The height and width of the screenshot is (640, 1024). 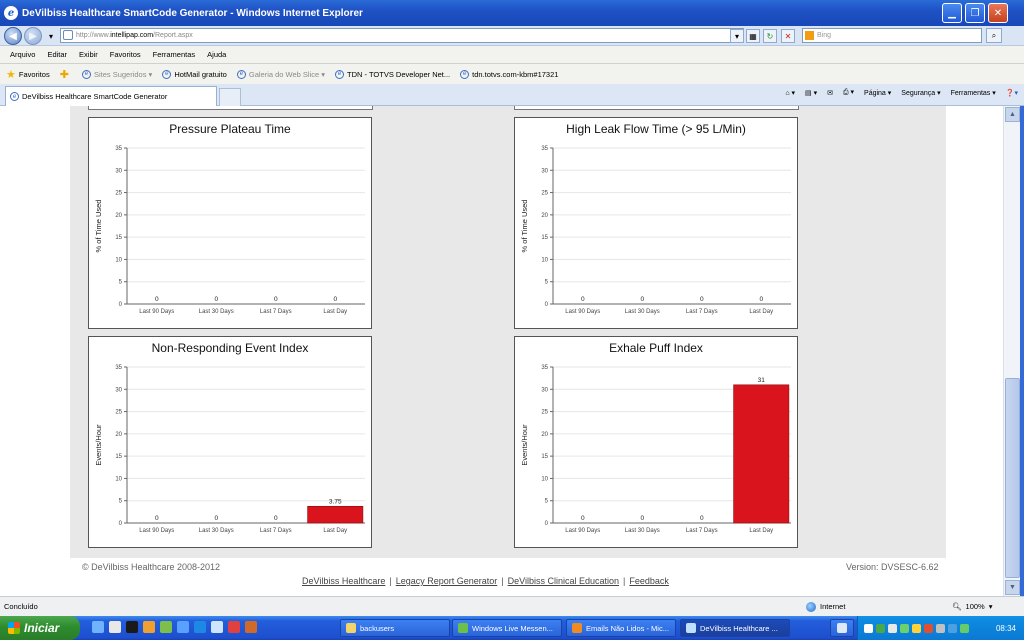 I want to click on feeds-icon: ▤ ▾, so click(x=811, y=93).